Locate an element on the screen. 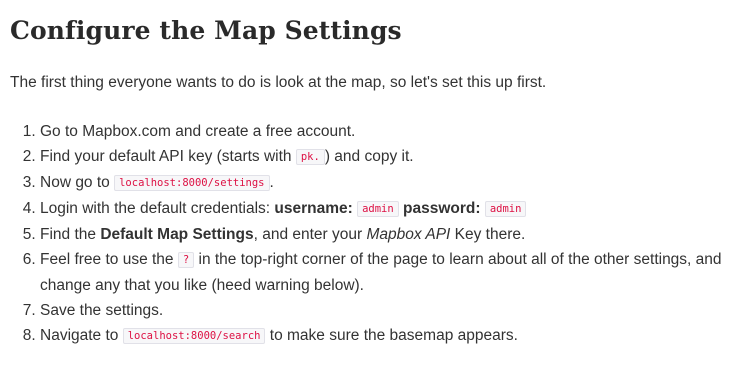 The image size is (734, 372). step-text: . is located at coordinates (271, 182).